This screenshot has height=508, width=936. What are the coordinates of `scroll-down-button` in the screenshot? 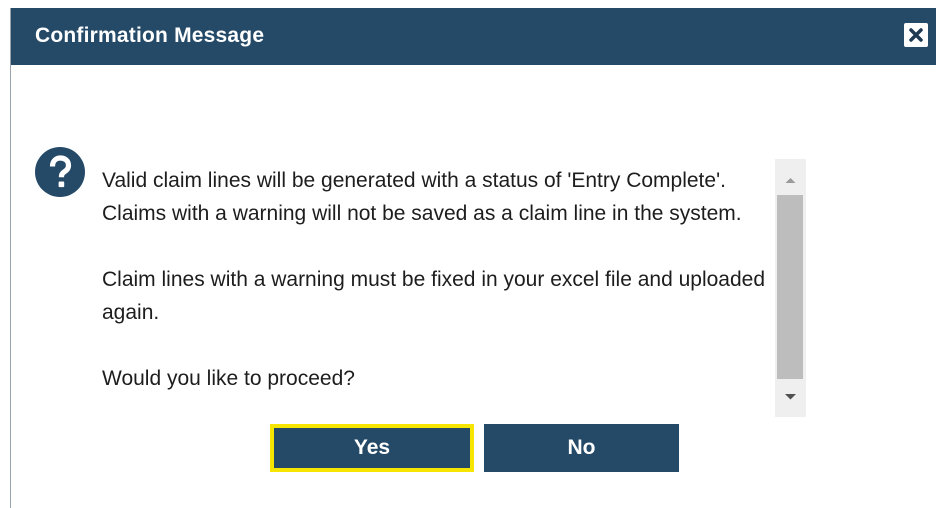 It's located at (790, 397).